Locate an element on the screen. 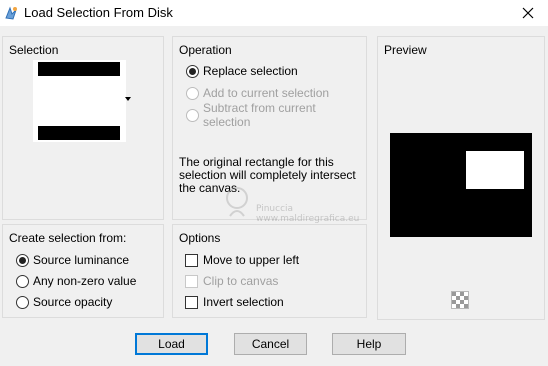 Image resolution: width=548 pixels, height=366 pixels. preview-group-title: Preview is located at coordinates (405, 50).